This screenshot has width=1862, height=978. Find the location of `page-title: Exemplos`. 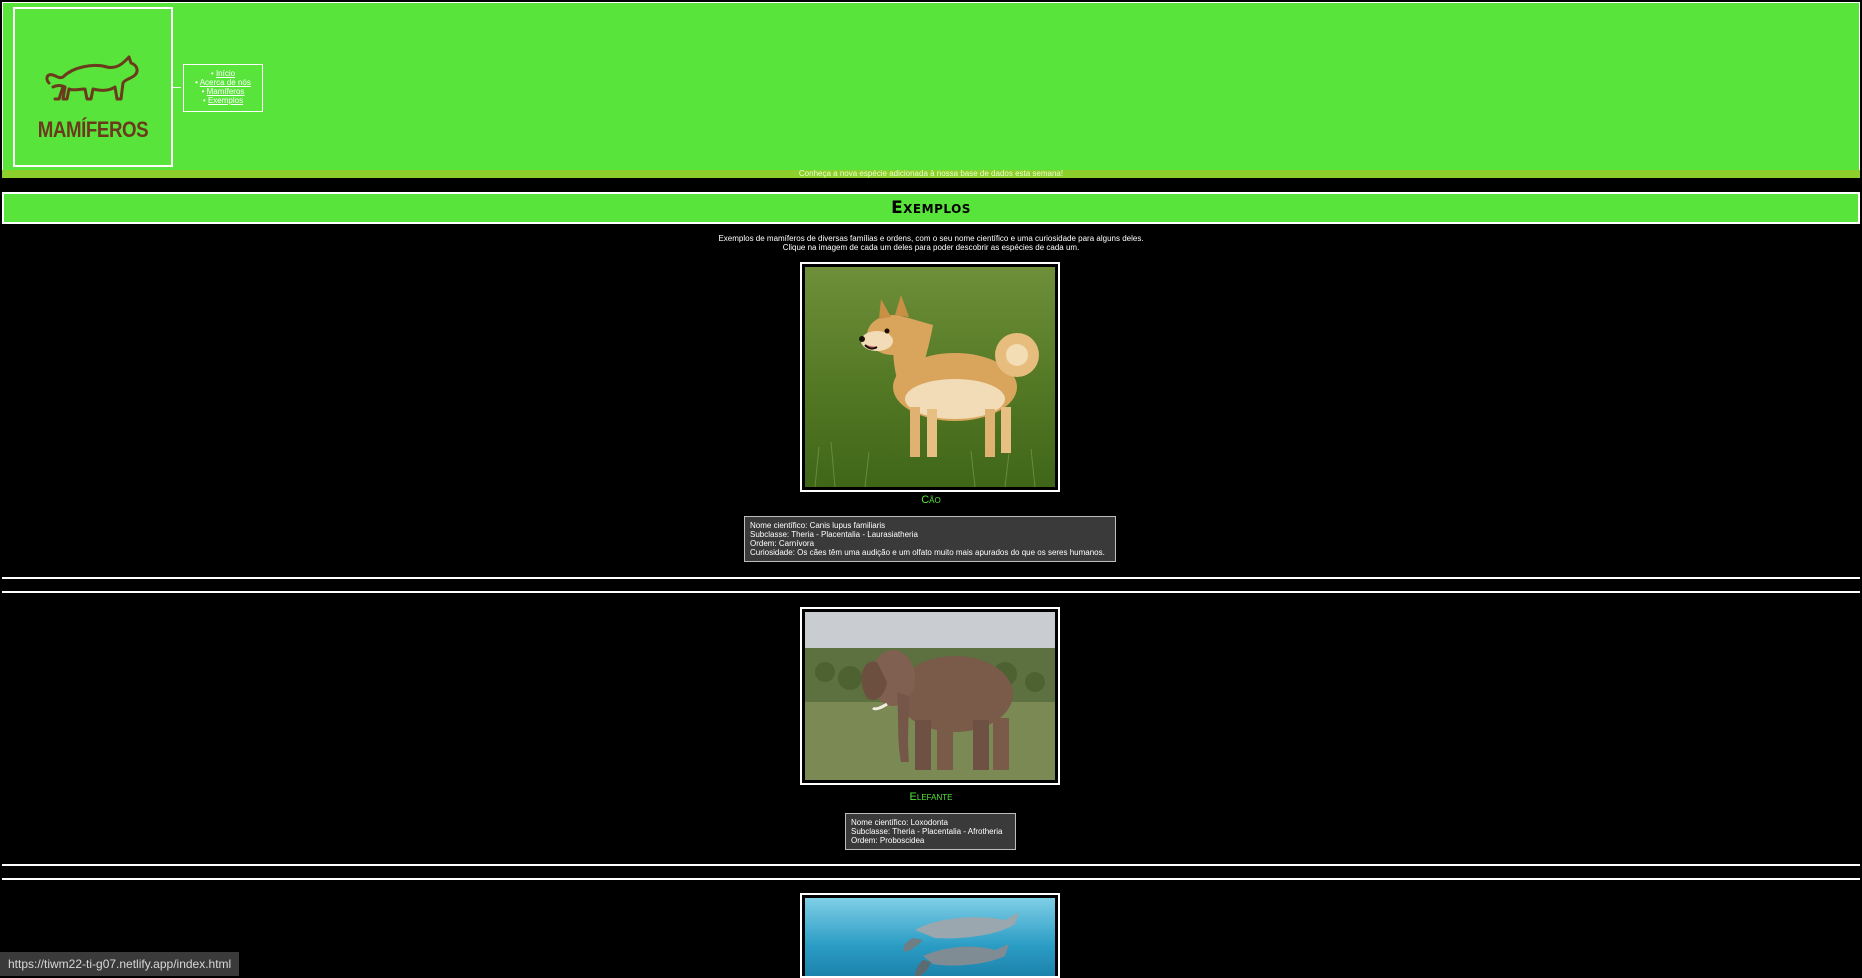

page-title: Exemplos is located at coordinates (931, 208).